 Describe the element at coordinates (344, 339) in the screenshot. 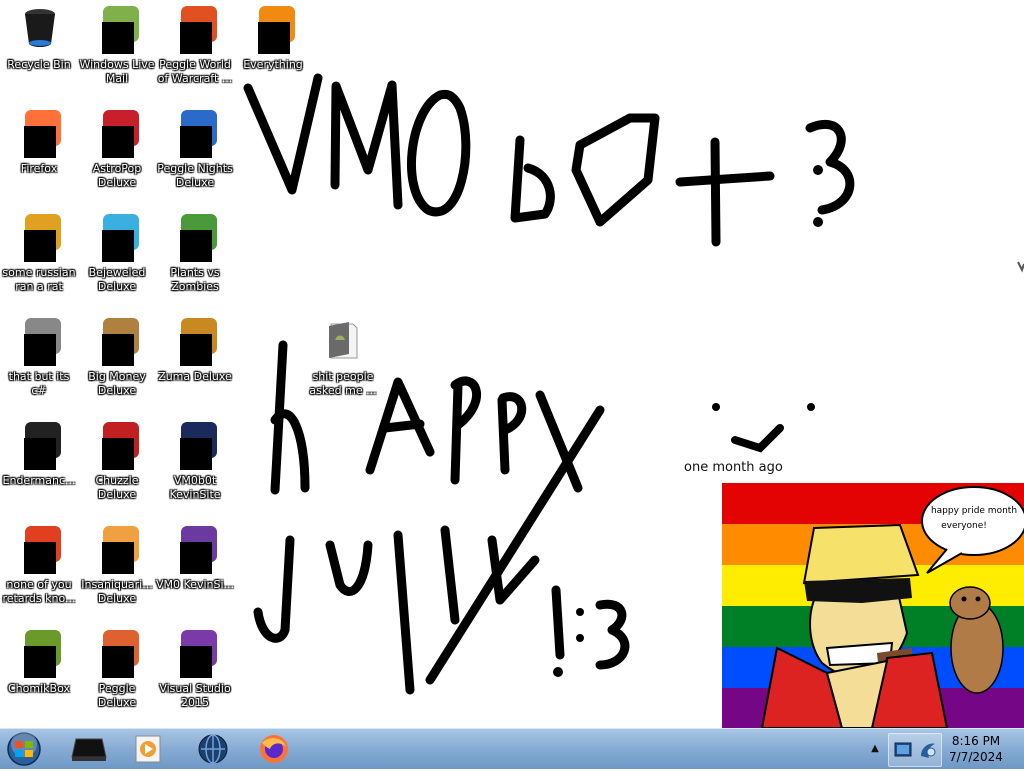

I see `shit-people-asked-me-folder-icon` at that location.